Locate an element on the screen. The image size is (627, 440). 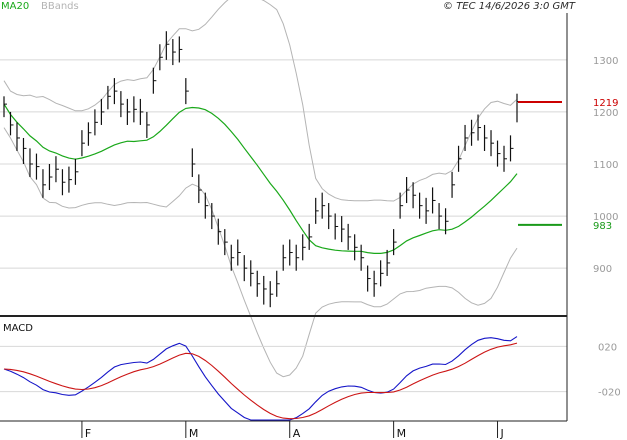
macd-y-tick-label: -020 is located at coordinates (609, 393).